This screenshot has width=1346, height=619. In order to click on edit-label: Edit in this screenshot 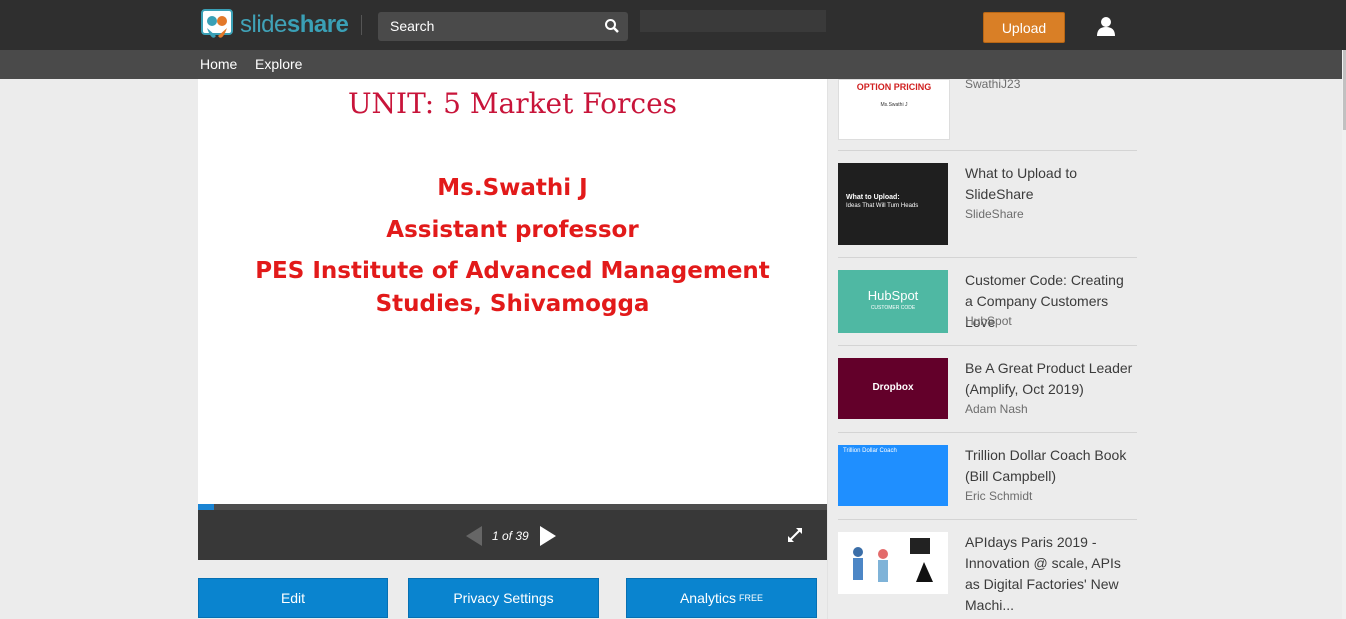, I will do `click(293, 598)`.